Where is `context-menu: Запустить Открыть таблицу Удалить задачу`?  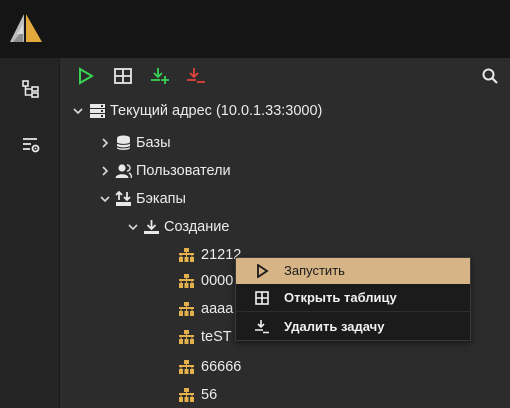
context-menu: Запустить Открыть таблицу Удалить задачу is located at coordinates (353, 299).